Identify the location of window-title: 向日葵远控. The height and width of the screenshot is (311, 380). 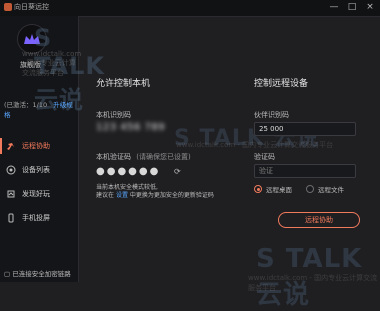
(31, 7).